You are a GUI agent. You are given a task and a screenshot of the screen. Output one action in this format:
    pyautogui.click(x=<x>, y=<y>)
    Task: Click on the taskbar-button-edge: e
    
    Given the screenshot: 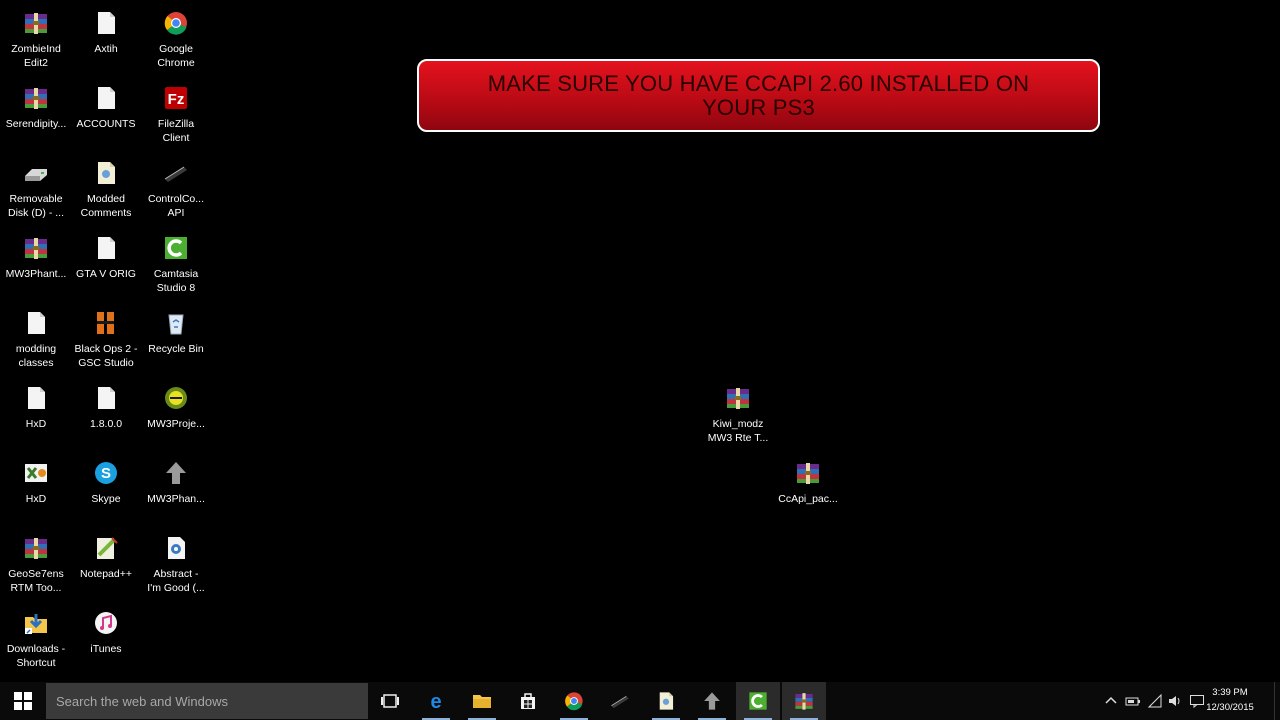 What is the action you would take?
    pyautogui.click(x=436, y=701)
    